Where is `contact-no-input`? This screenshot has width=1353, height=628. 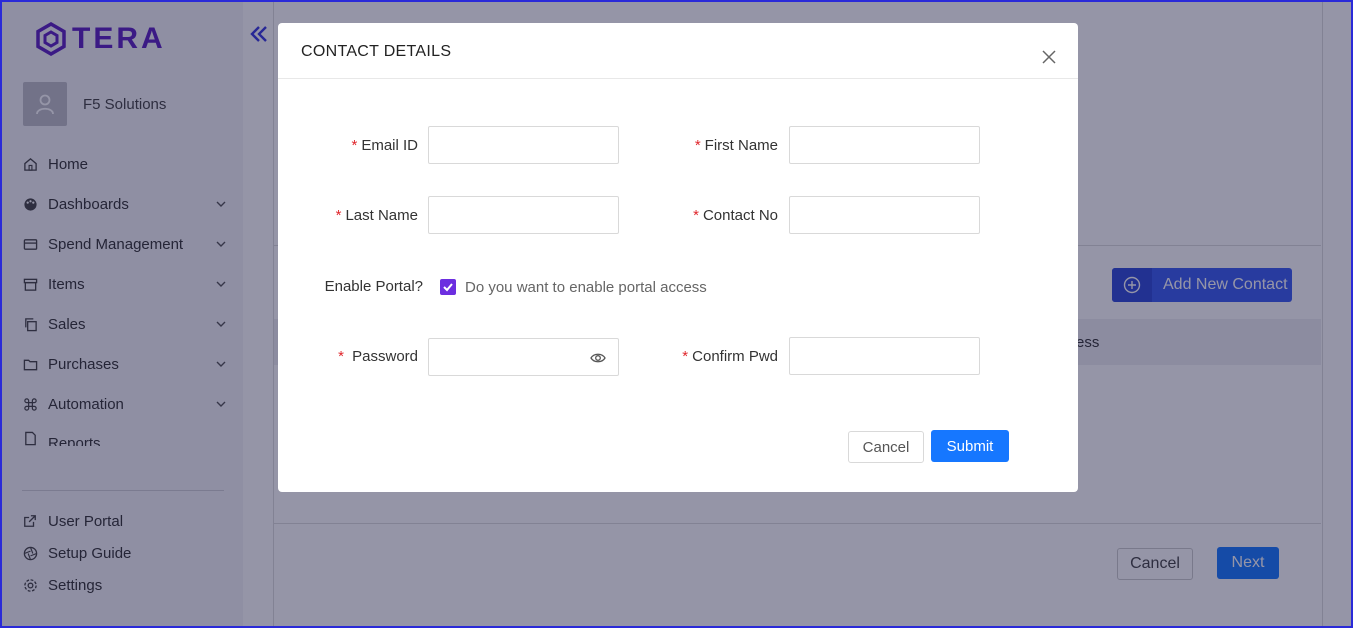 contact-no-input is located at coordinates (884, 215).